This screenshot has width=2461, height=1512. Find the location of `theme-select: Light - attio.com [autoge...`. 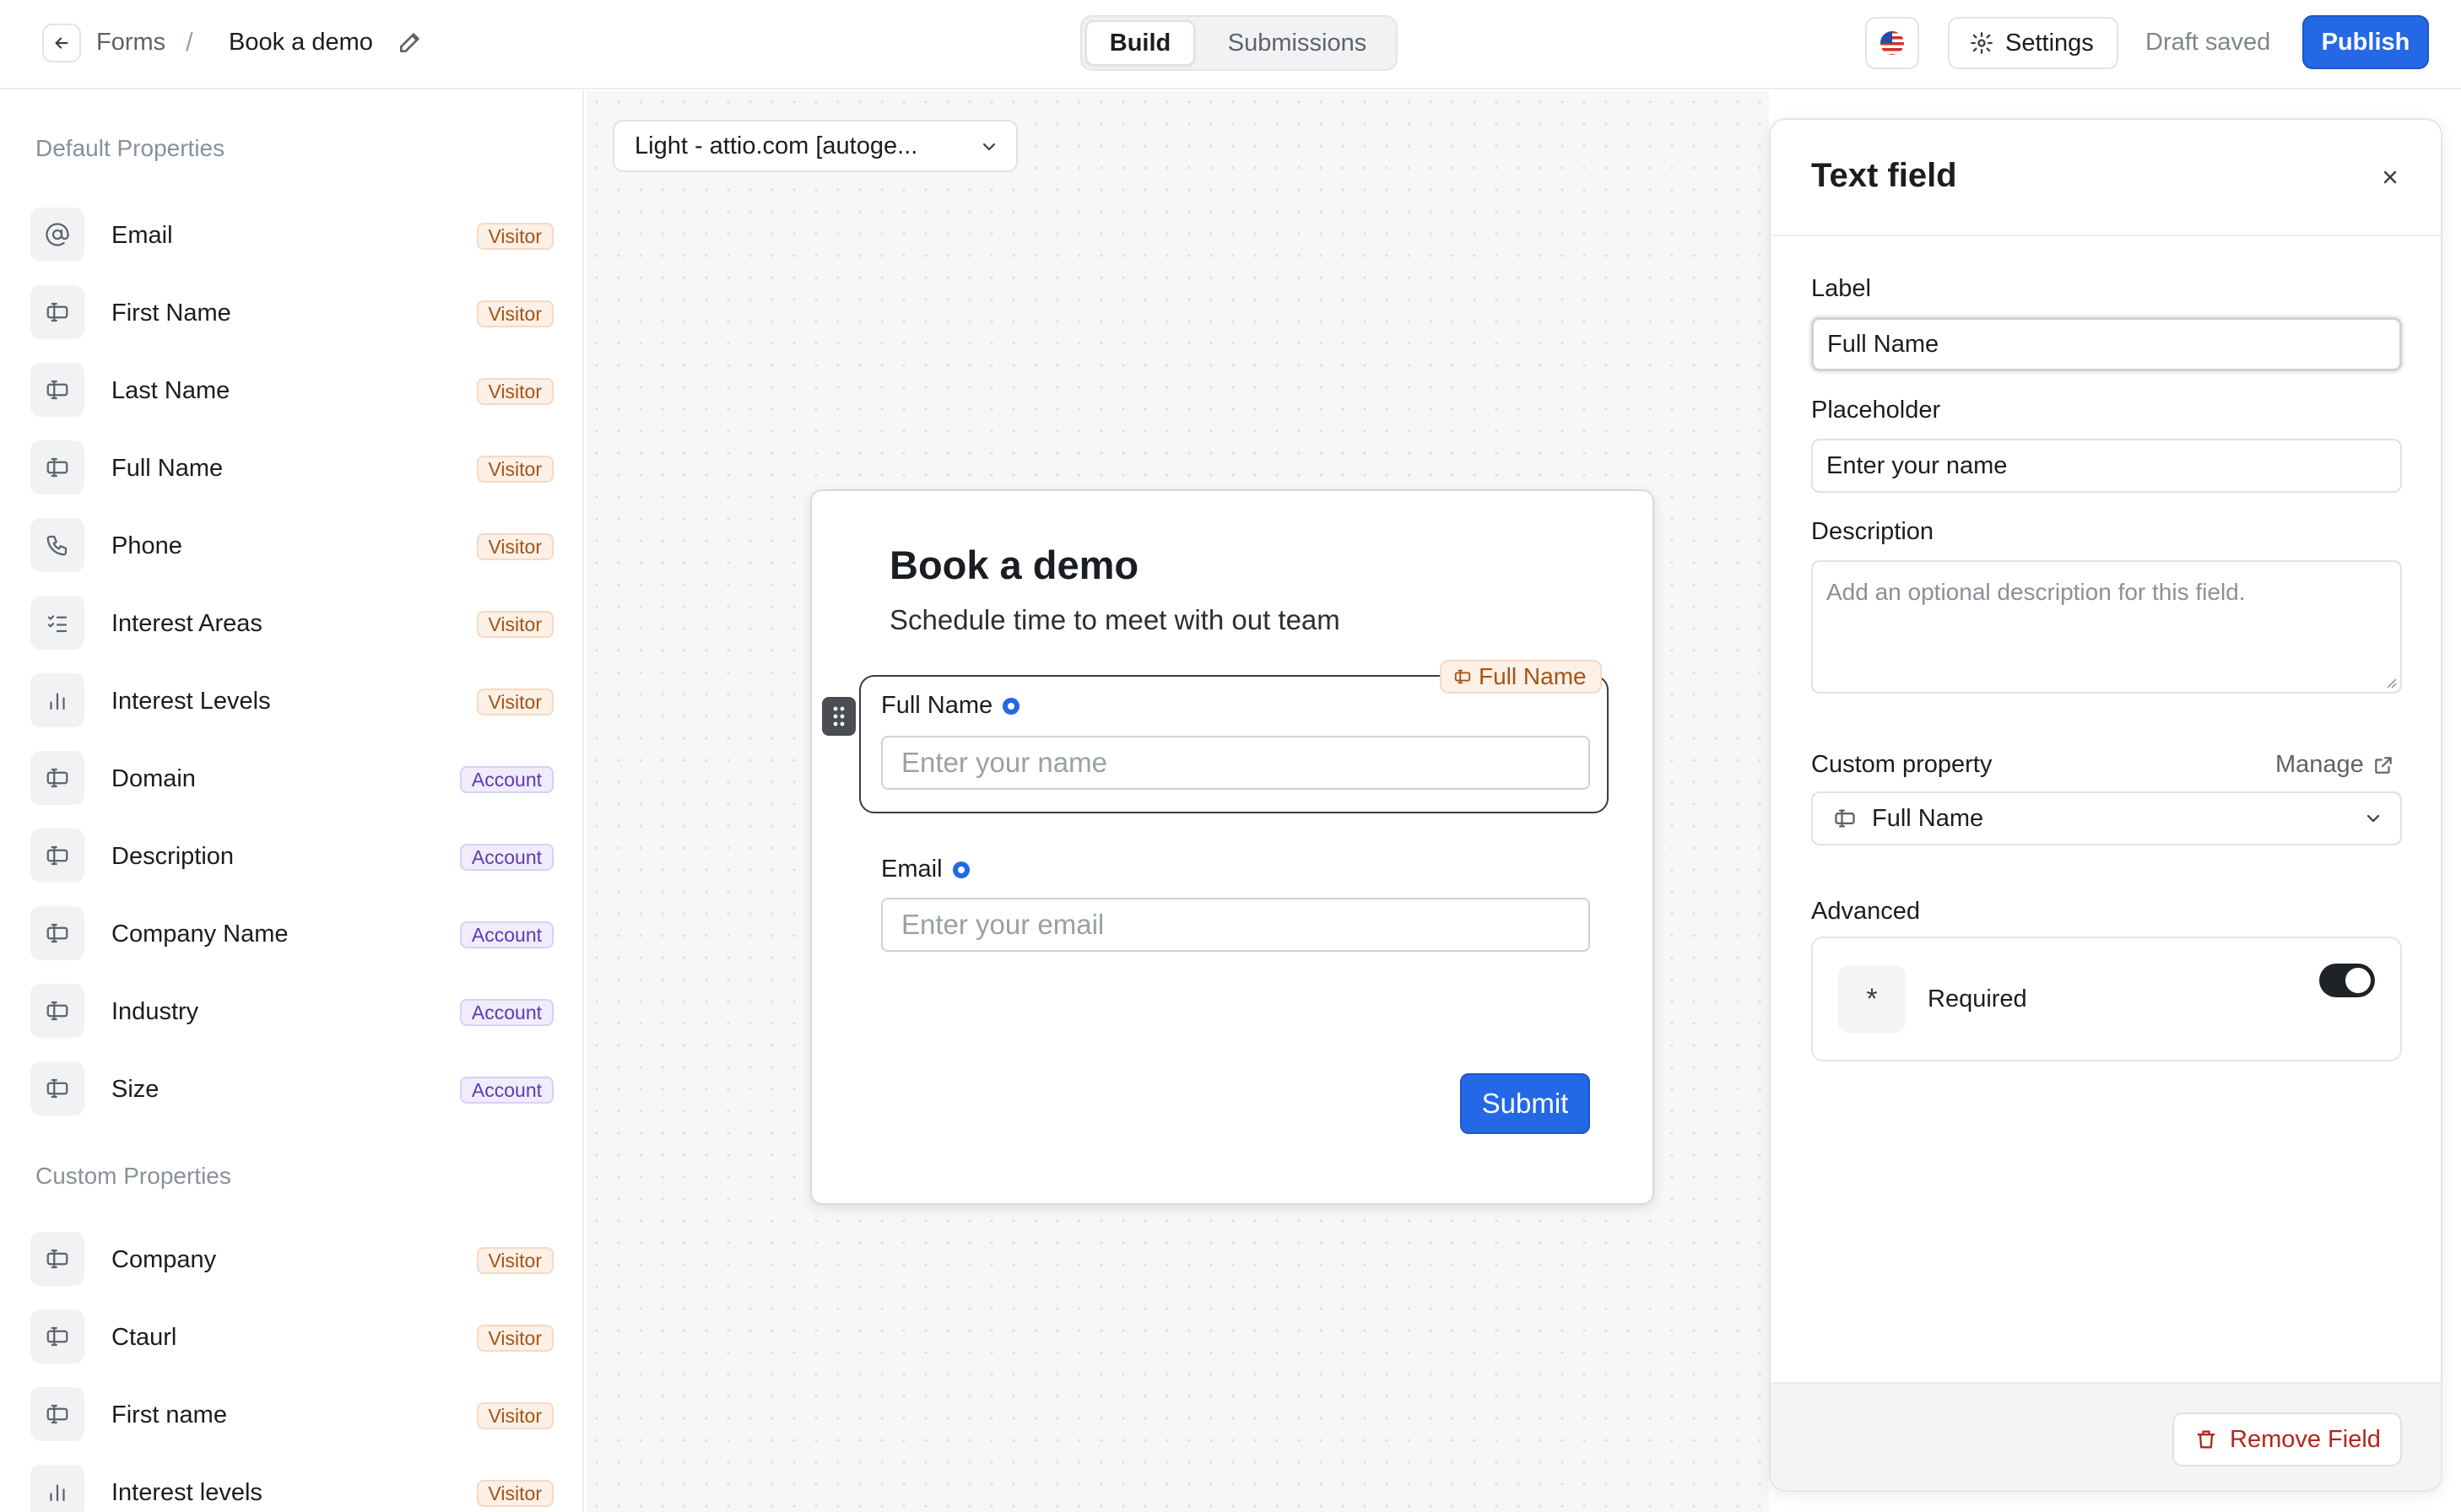

theme-select: Light - attio.com [autoge... is located at coordinates (815, 146).